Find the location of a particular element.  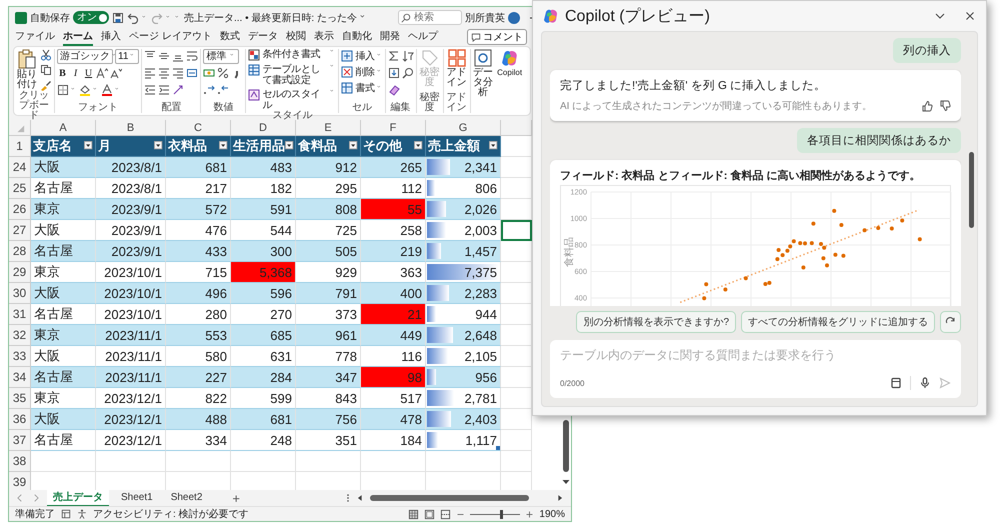

font-name-field: 游ゴシック is located at coordinates (85, 56).